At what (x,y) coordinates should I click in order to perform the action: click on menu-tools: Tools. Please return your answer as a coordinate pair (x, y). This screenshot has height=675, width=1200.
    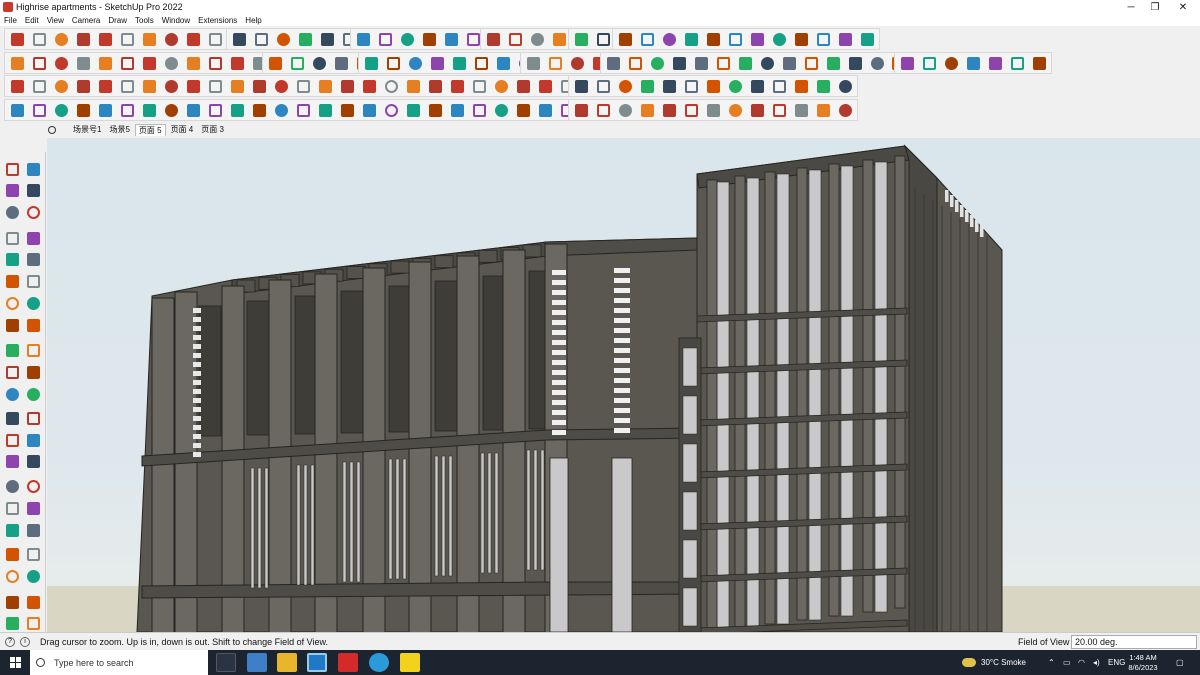
    Looking at the image, I should click on (144, 20).